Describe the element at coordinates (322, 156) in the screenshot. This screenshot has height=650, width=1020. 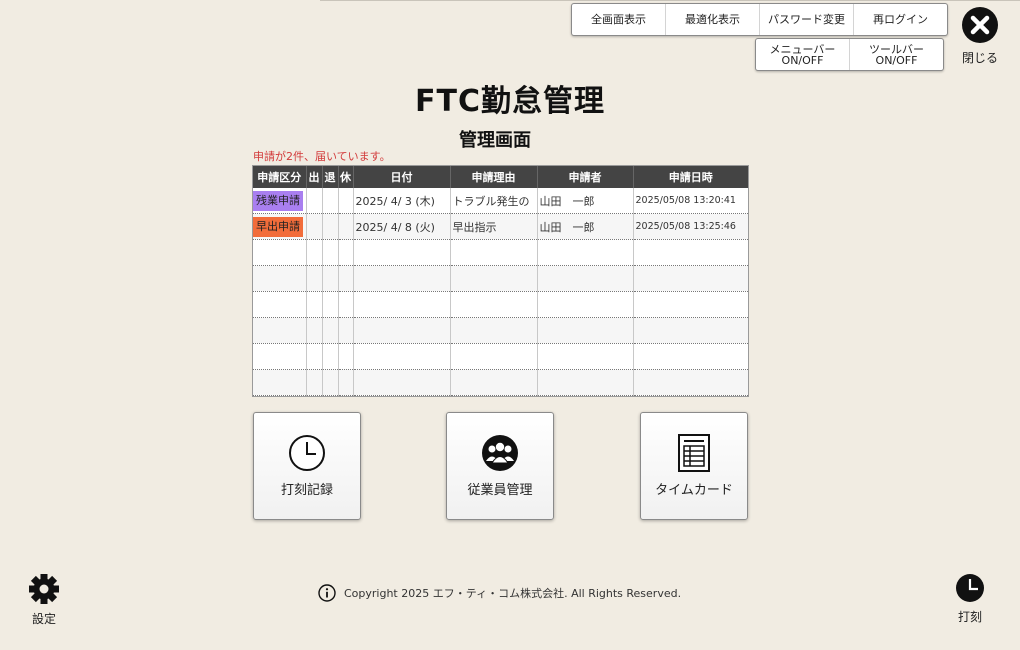
I see `notification-text: 申請が2件、届いています。` at that location.